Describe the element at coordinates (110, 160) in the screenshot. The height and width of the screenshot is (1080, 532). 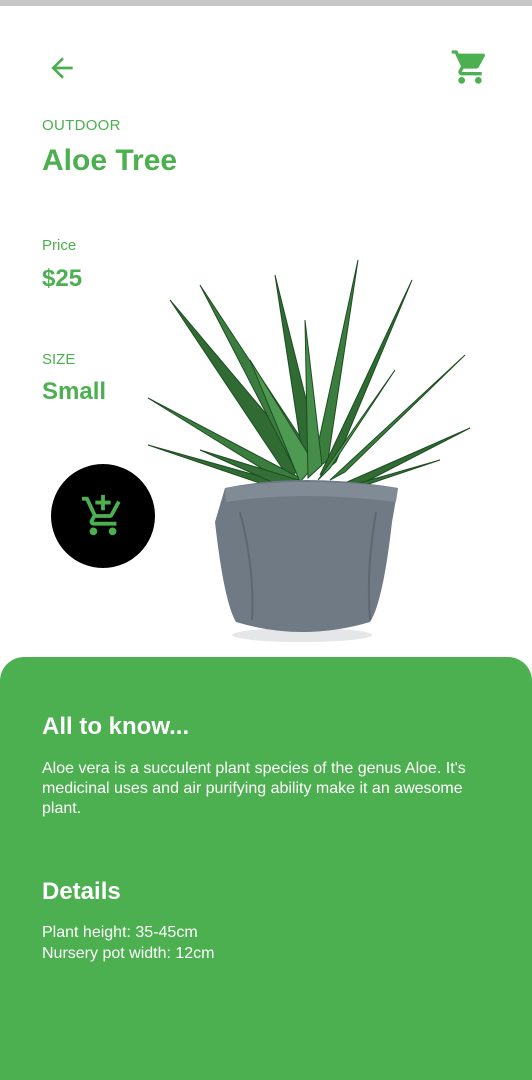
I see `product-title: Aloe Tree` at that location.